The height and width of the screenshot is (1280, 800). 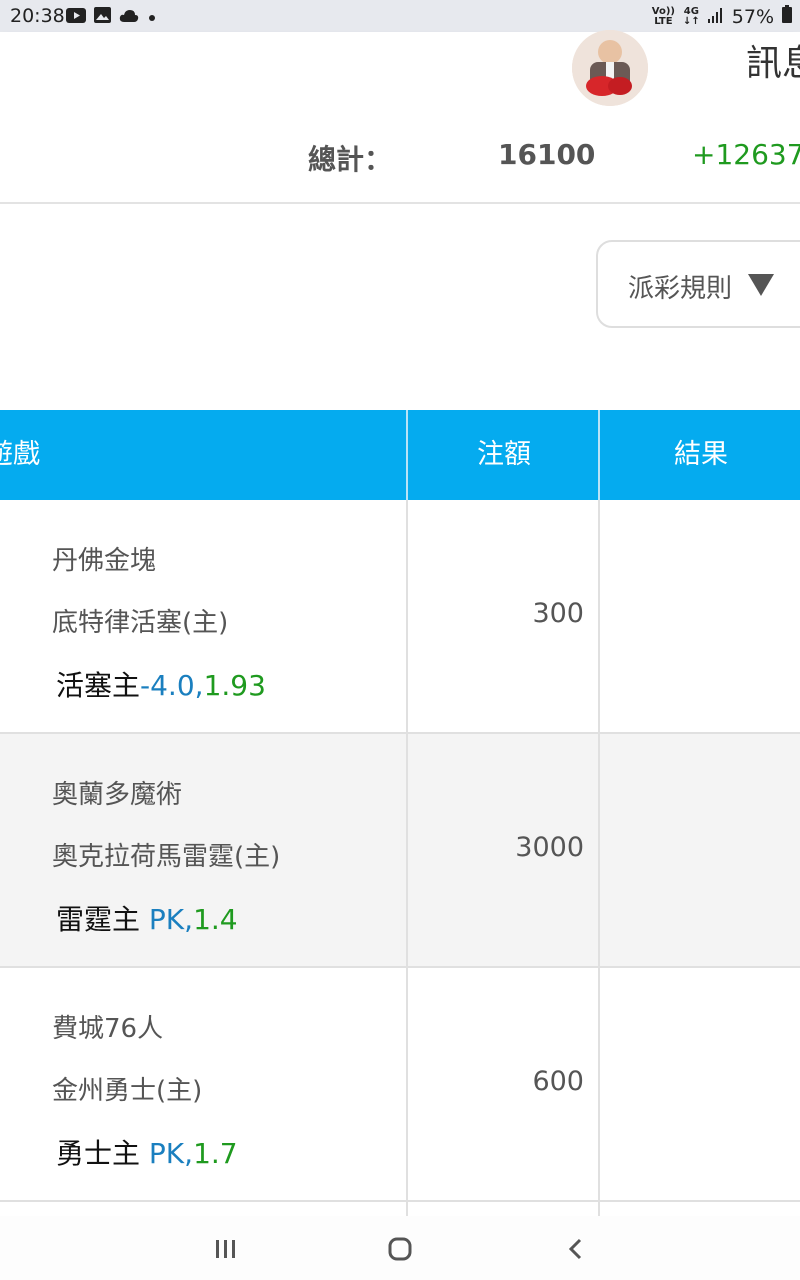 I want to click on column-header-stake: 注額, so click(x=503, y=455).